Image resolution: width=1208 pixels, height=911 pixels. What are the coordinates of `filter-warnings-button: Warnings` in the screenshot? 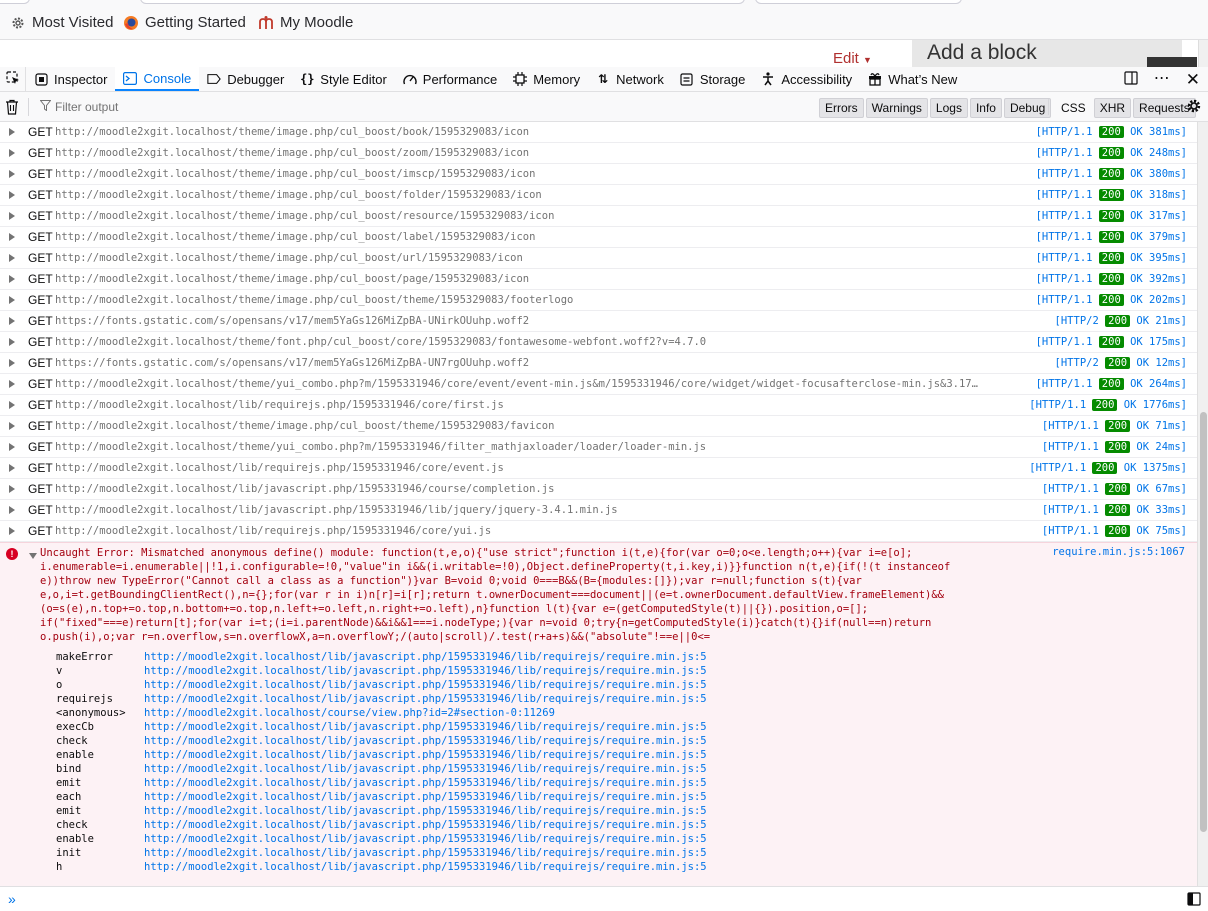 It's located at (896, 108).